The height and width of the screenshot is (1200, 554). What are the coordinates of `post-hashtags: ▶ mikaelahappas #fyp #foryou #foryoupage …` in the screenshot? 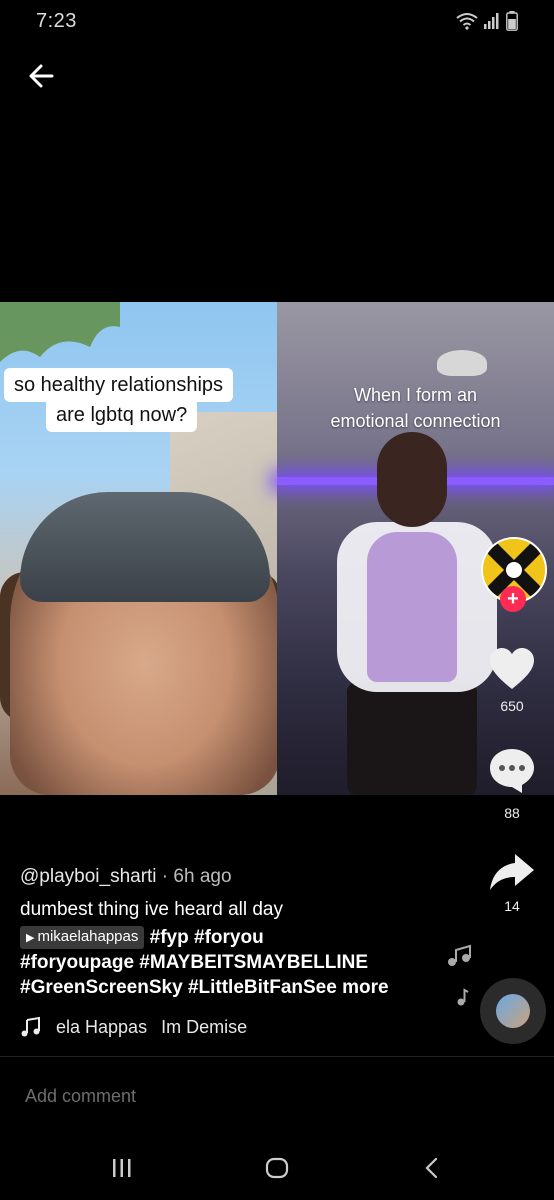 It's located at (235, 962).